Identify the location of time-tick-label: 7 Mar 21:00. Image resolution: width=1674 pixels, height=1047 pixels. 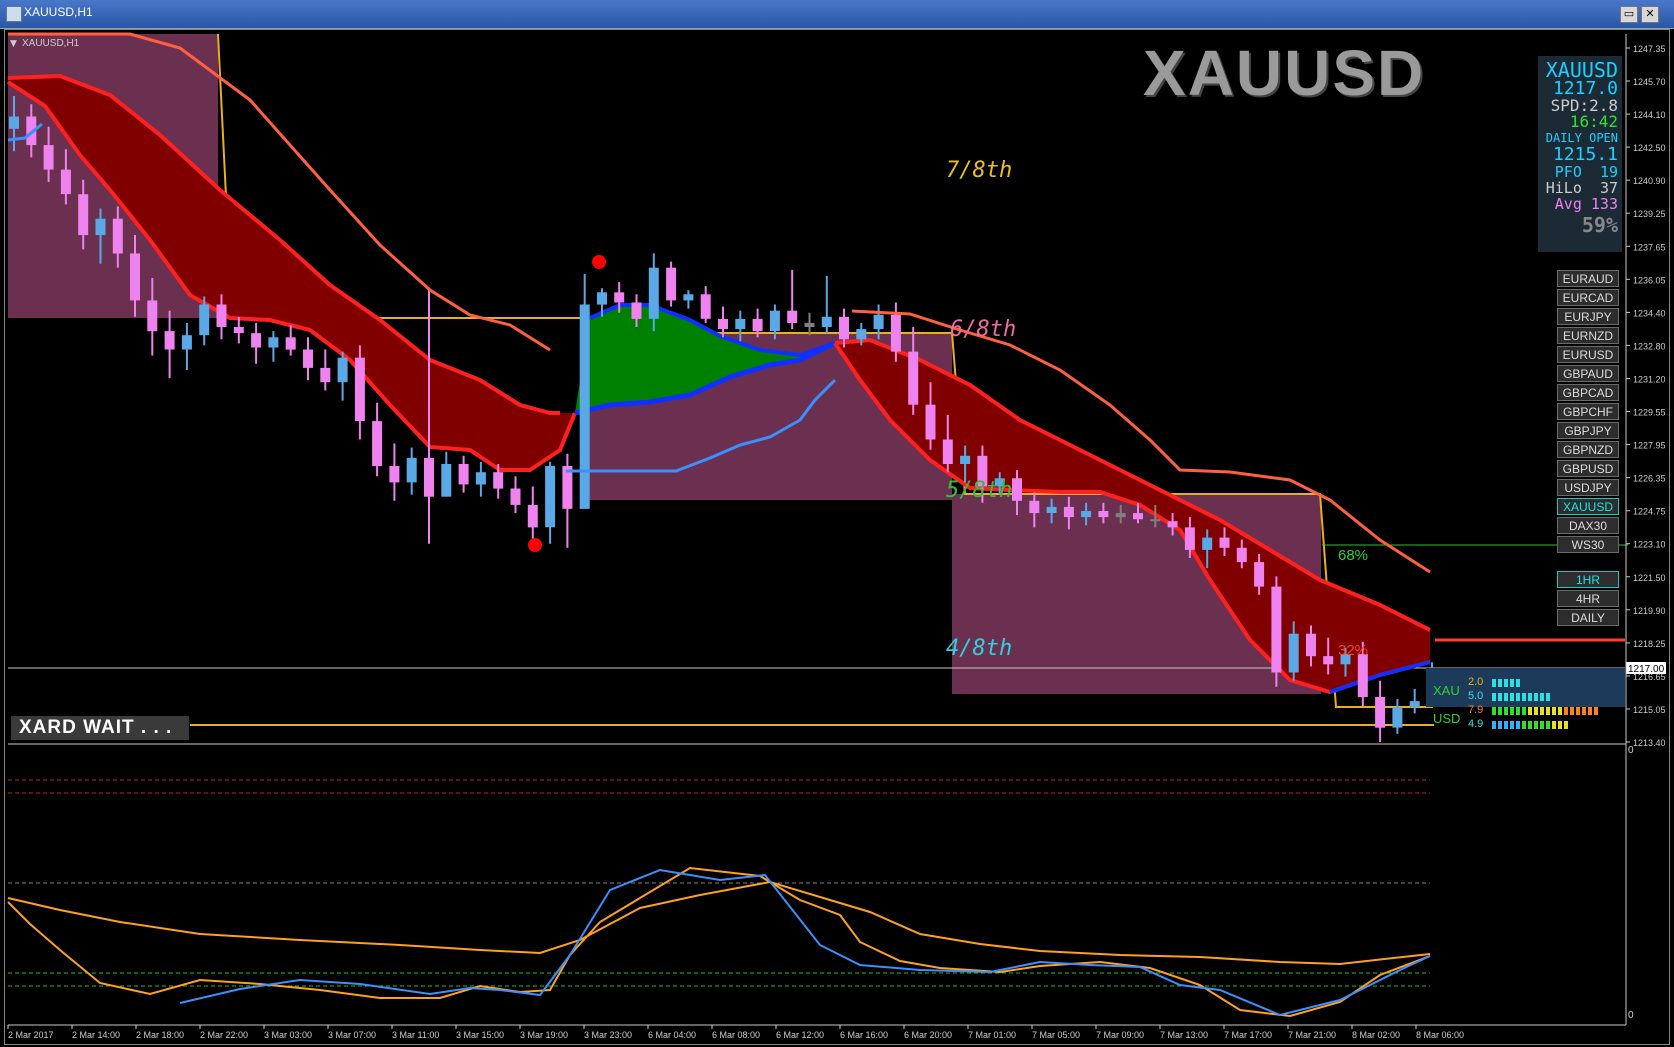
(1312, 1035).